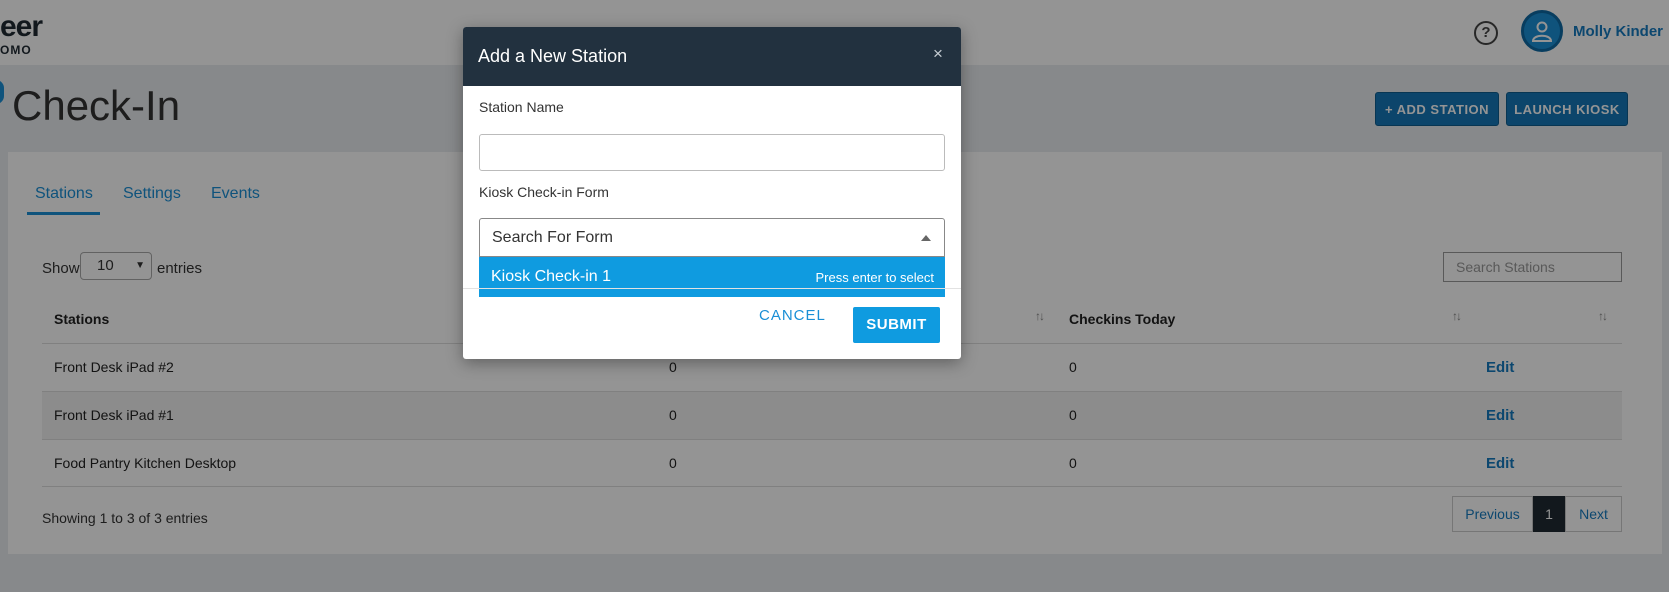  What do you see at coordinates (875, 277) in the screenshot?
I see `dropdown-option-hint: Press enter to select` at bounding box center [875, 277].